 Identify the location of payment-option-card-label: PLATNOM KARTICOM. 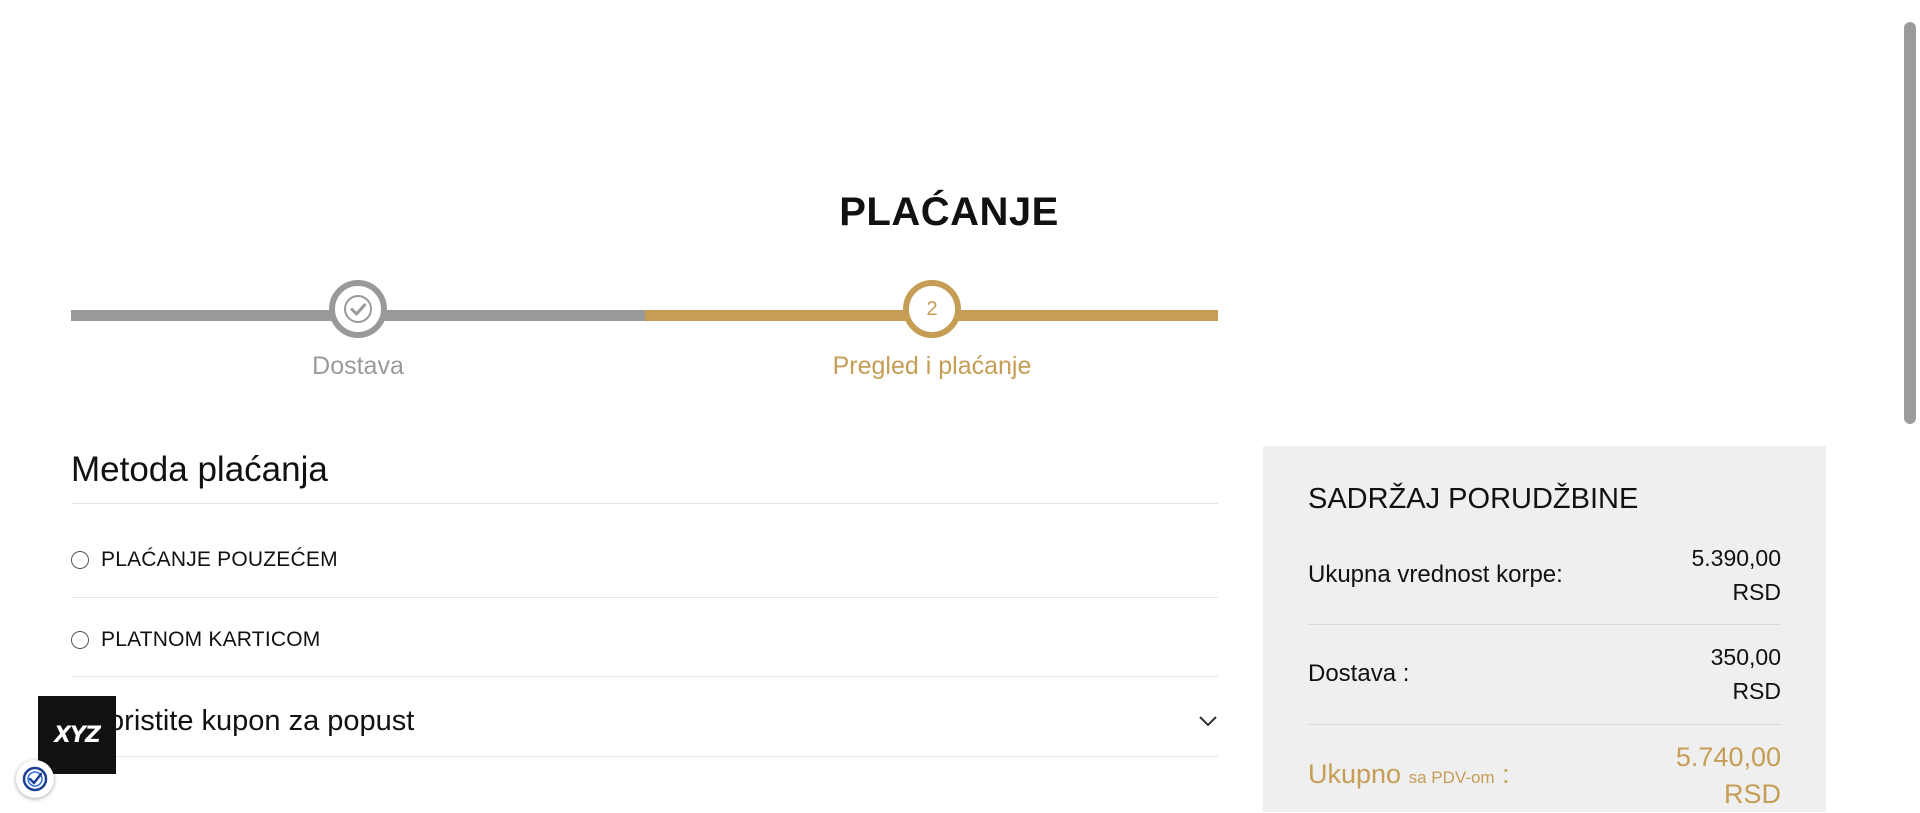
(210, 640).